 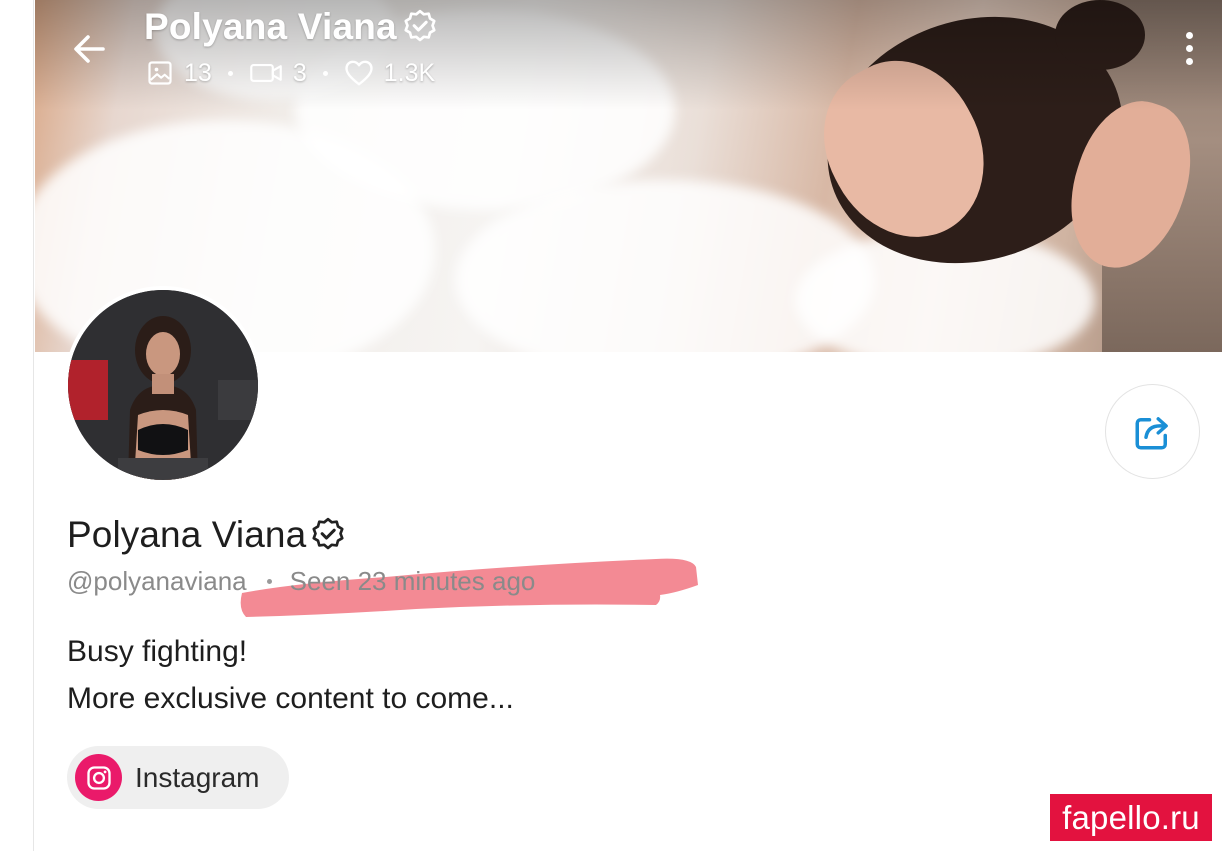 What do you see at coordinates (17, 425) in the screenshot?
I see `left-edge` at bounding box center [17, 425].